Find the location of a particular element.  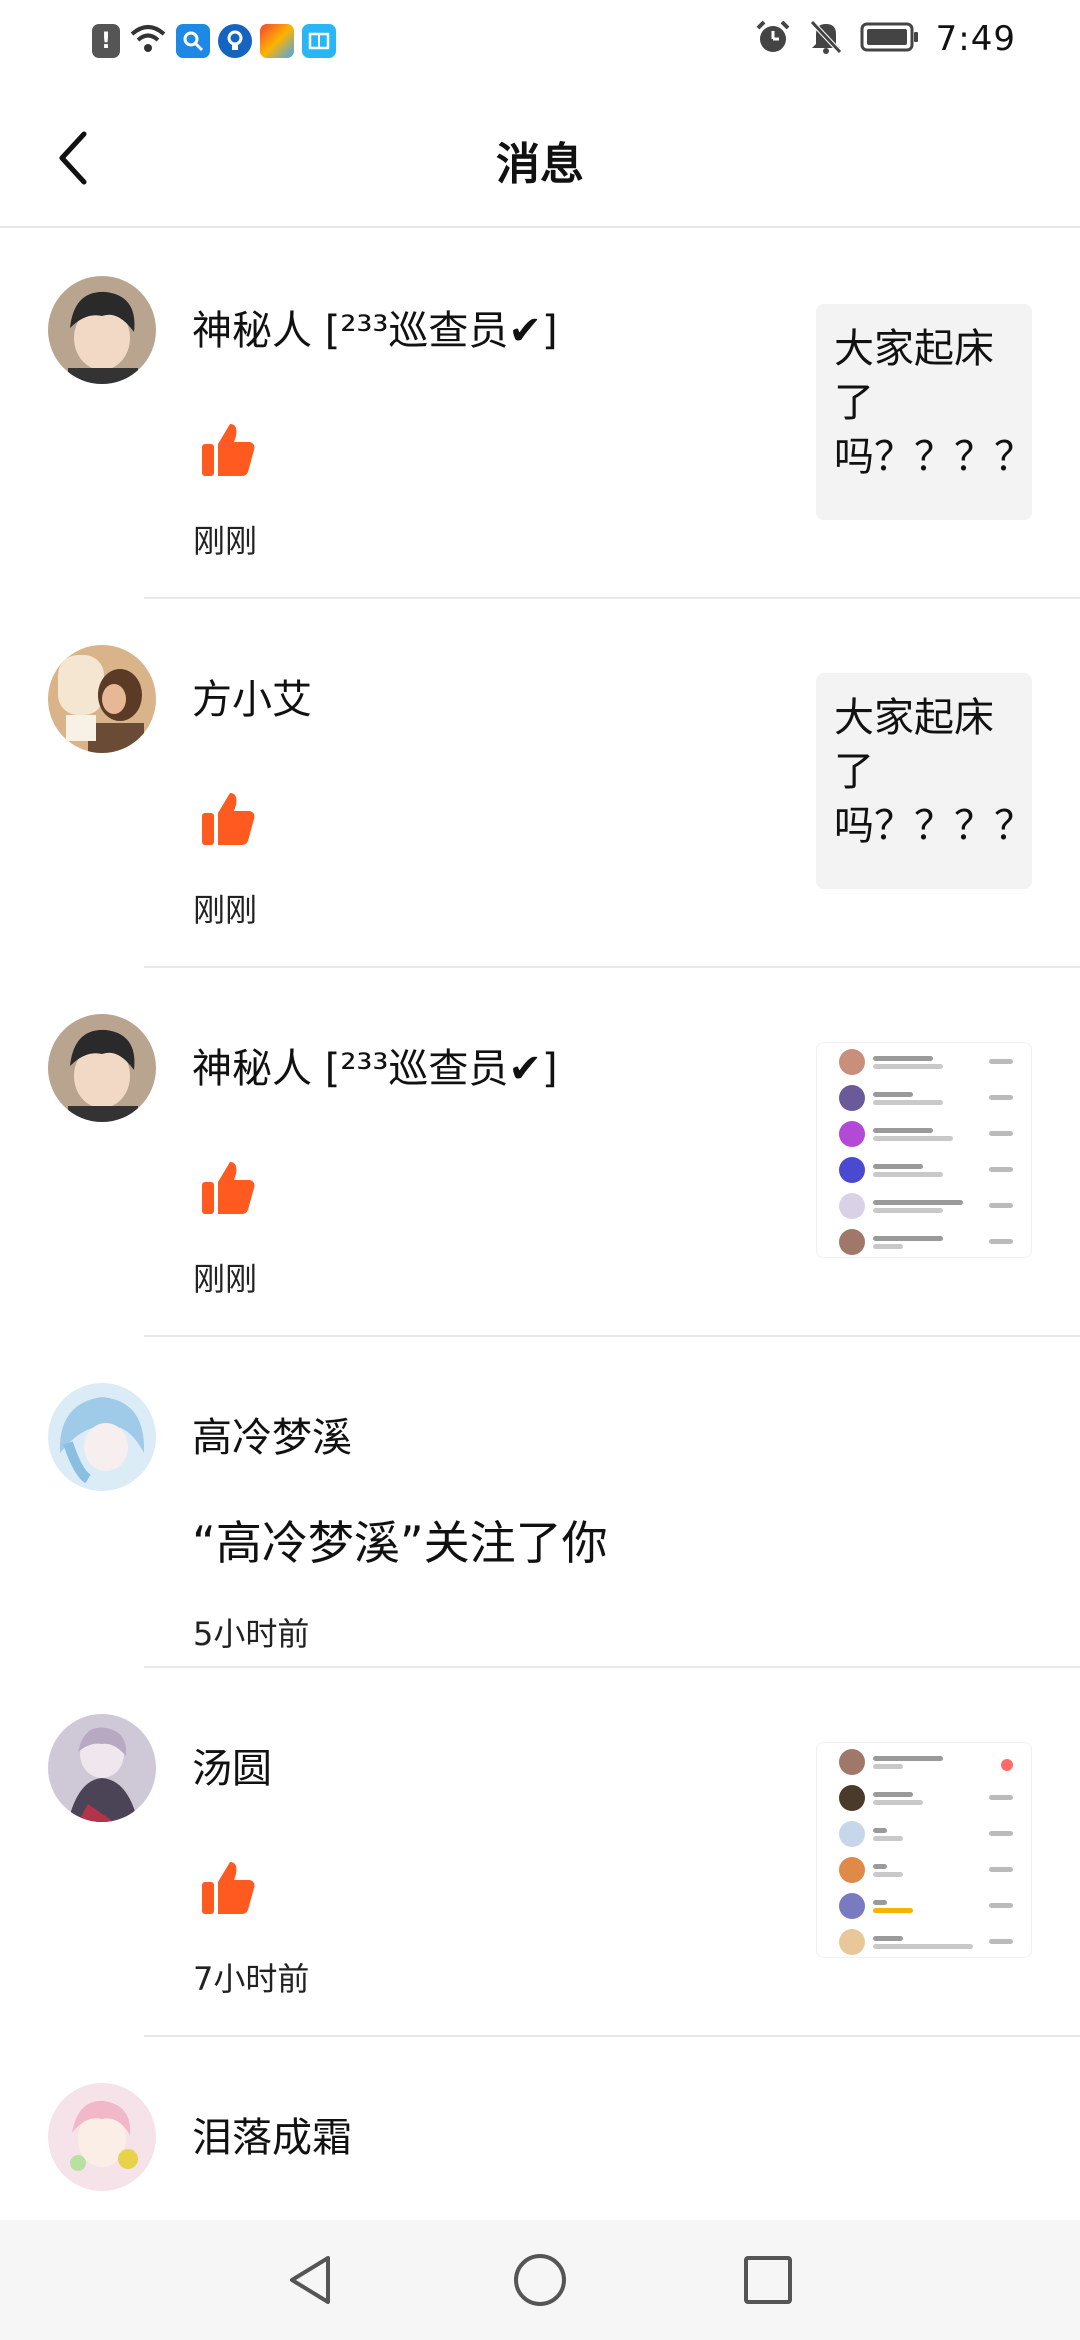

app-header: 消息 is located at coordinates (540, 158).